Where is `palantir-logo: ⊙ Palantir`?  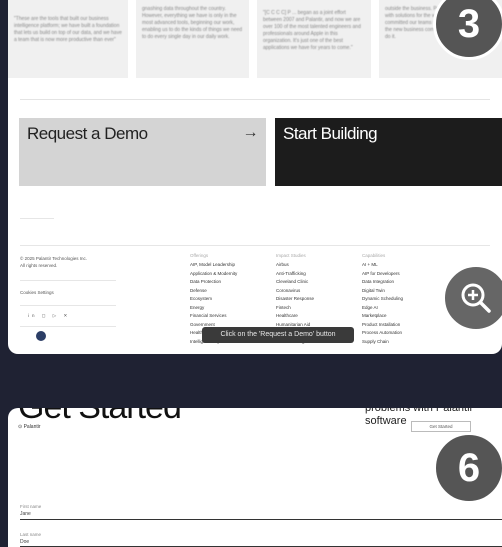
palantir-logo: ⊙ Palantir is located at coordinates (29, 427).